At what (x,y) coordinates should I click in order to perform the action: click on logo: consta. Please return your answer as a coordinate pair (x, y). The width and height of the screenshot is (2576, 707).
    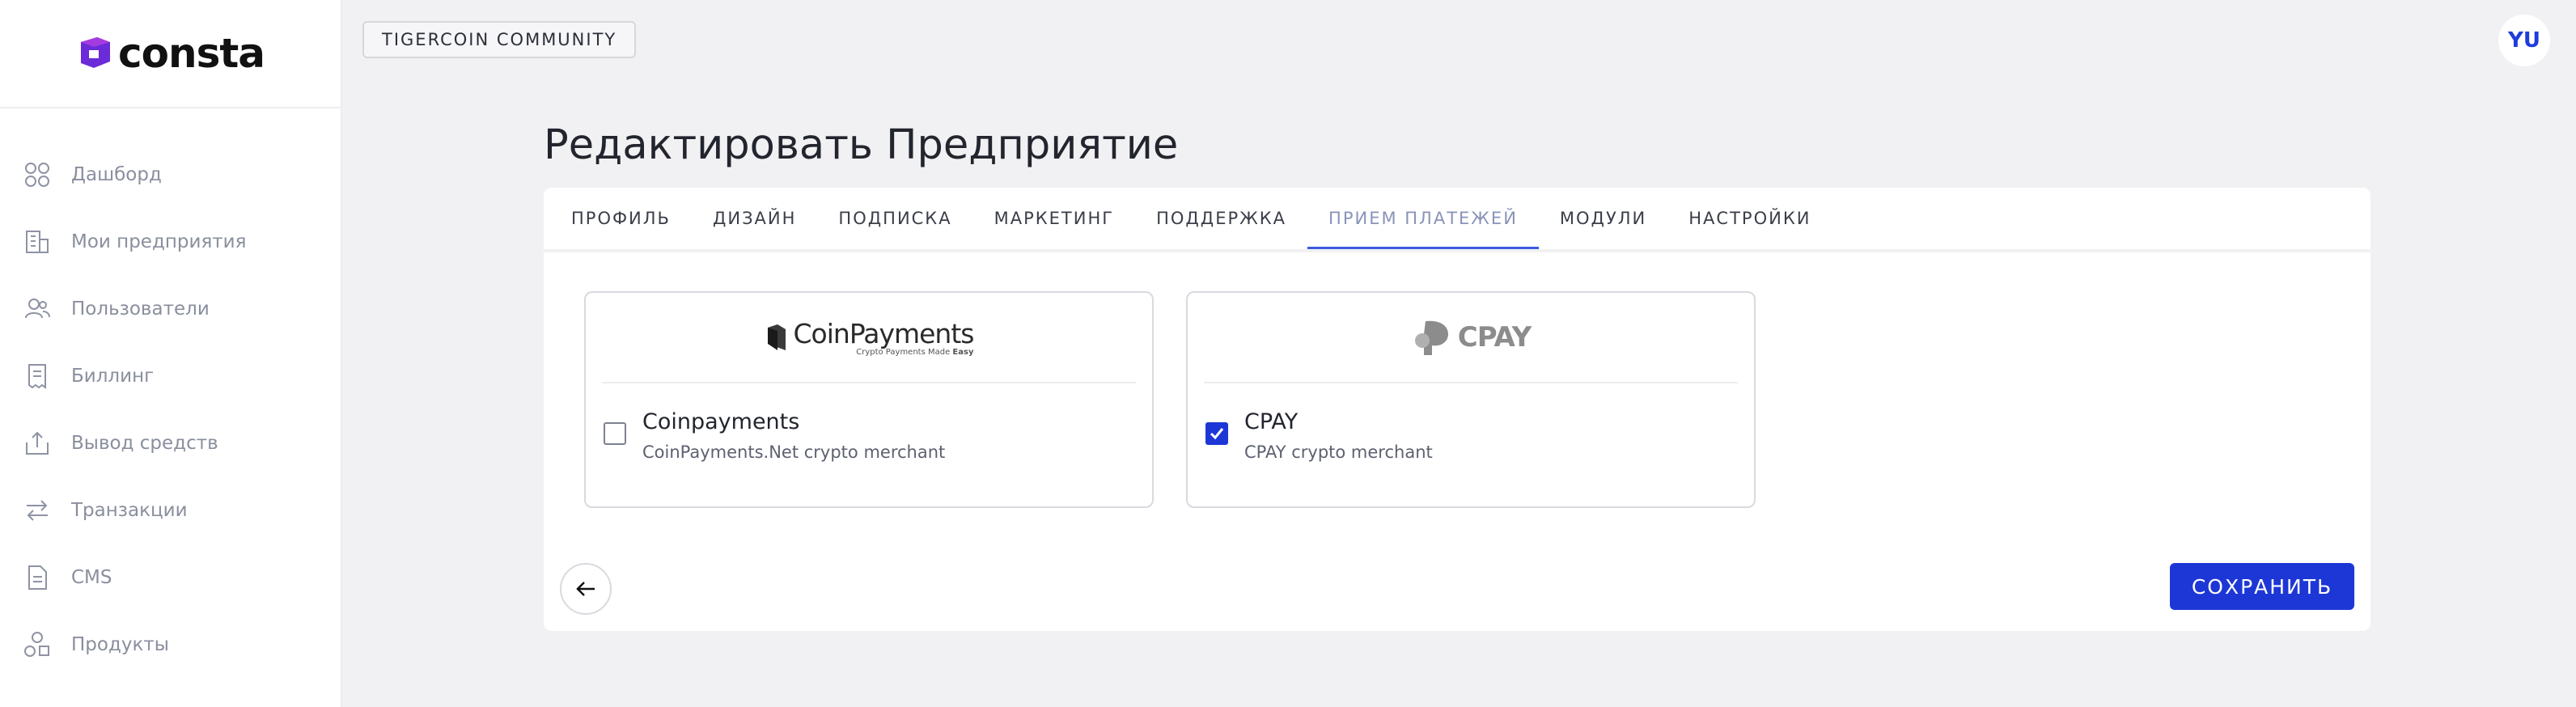
    Looking at the image, I should click on (170, 54).